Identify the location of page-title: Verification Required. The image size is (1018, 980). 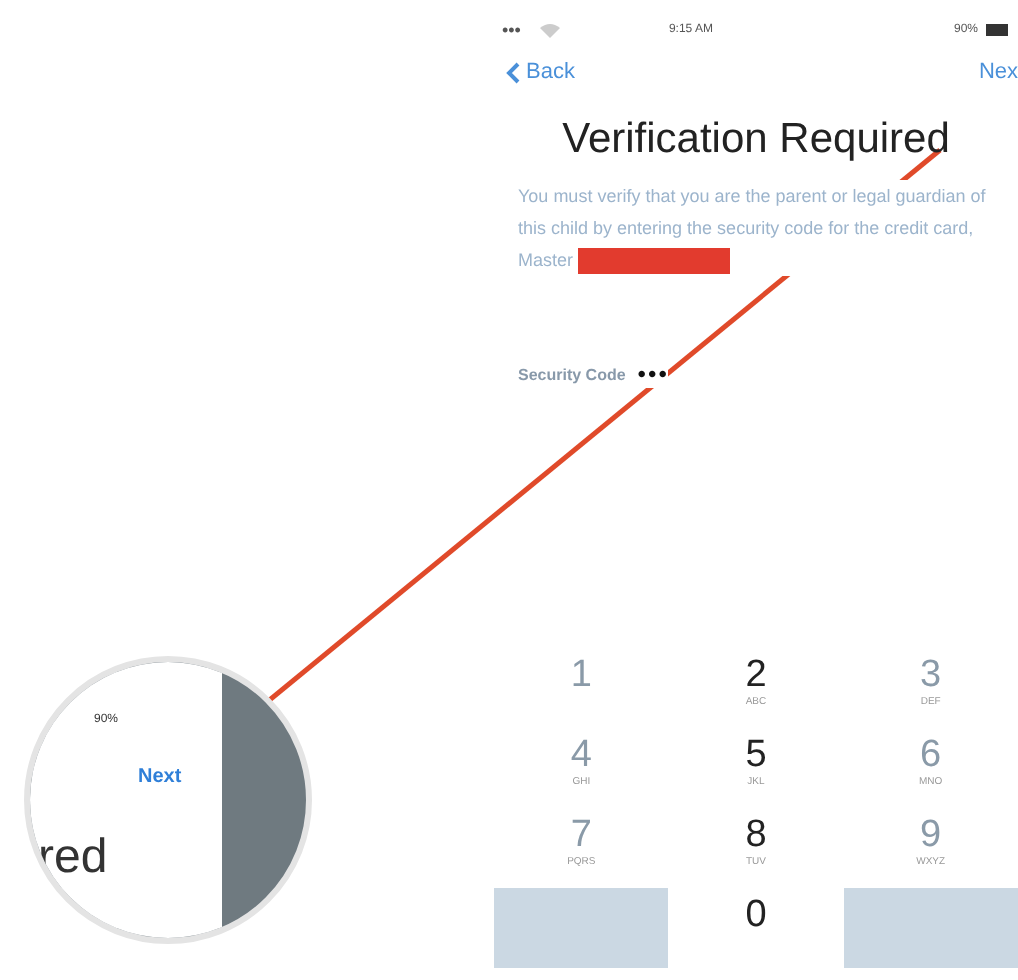
(756, 140).